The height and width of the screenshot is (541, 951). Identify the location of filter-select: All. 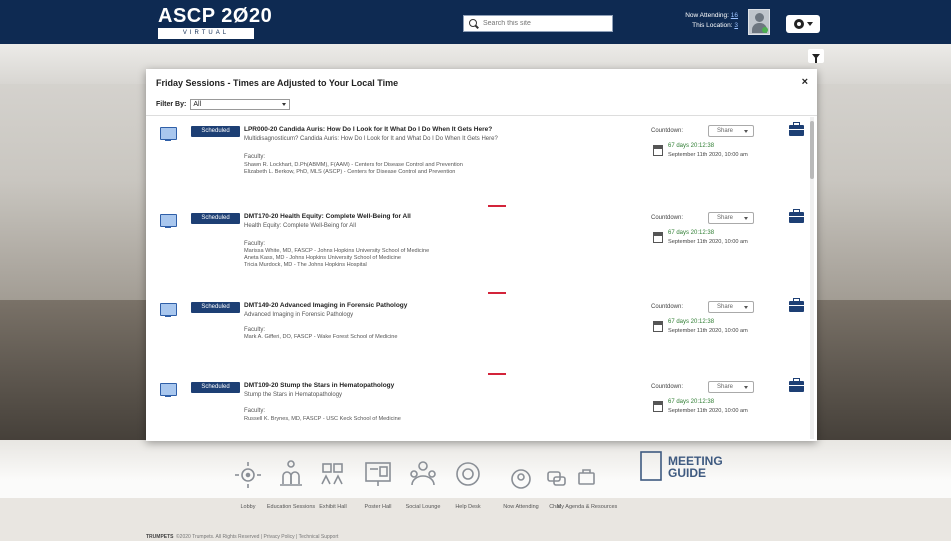
(240, 104).